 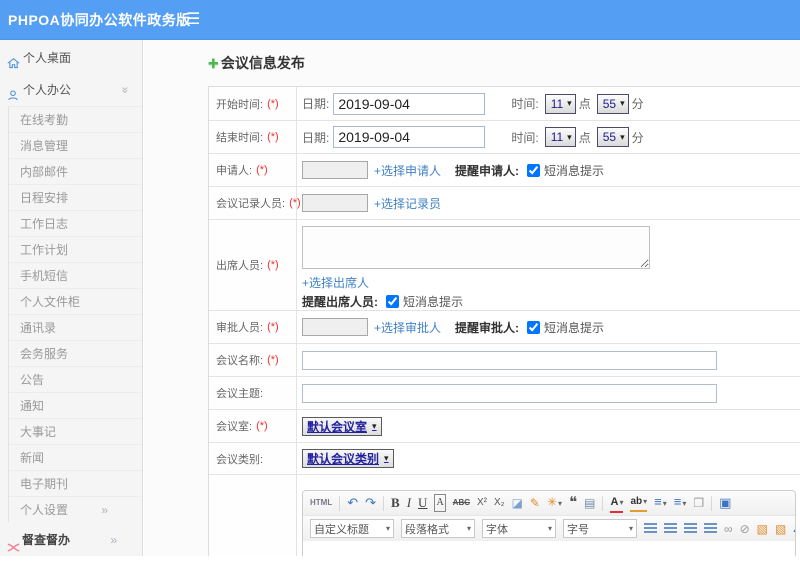 What do you see at coordinates (670, 528) in the screenshot?
I see `align-center-icon` at bounding box center [670, 528].